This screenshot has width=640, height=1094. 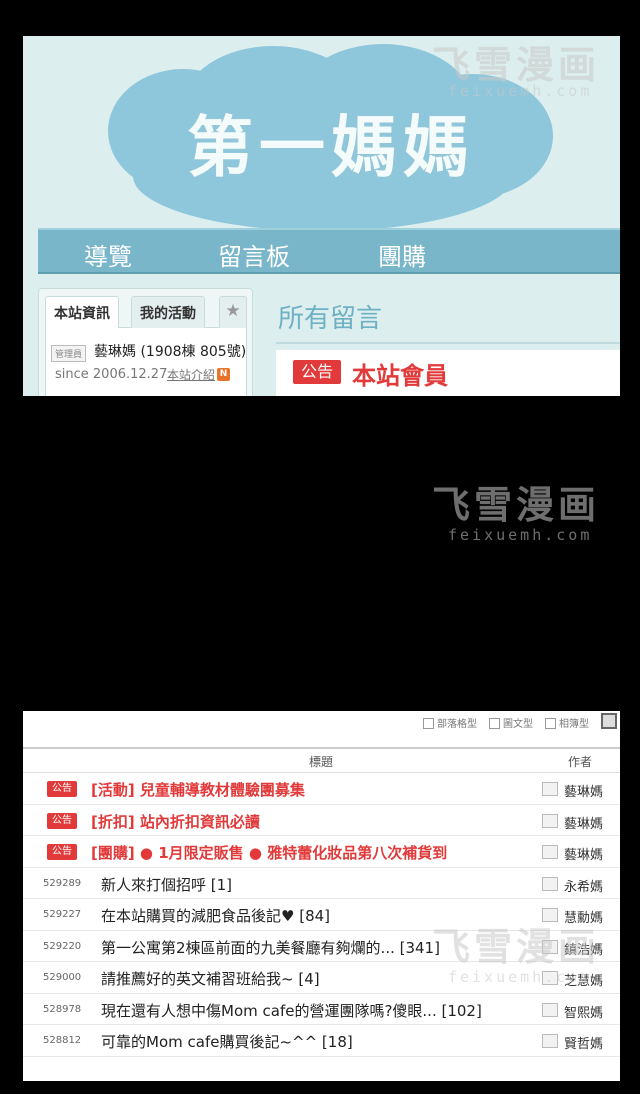 I want to click on post-author: 智熙媽, so click(x=583, y=1011).